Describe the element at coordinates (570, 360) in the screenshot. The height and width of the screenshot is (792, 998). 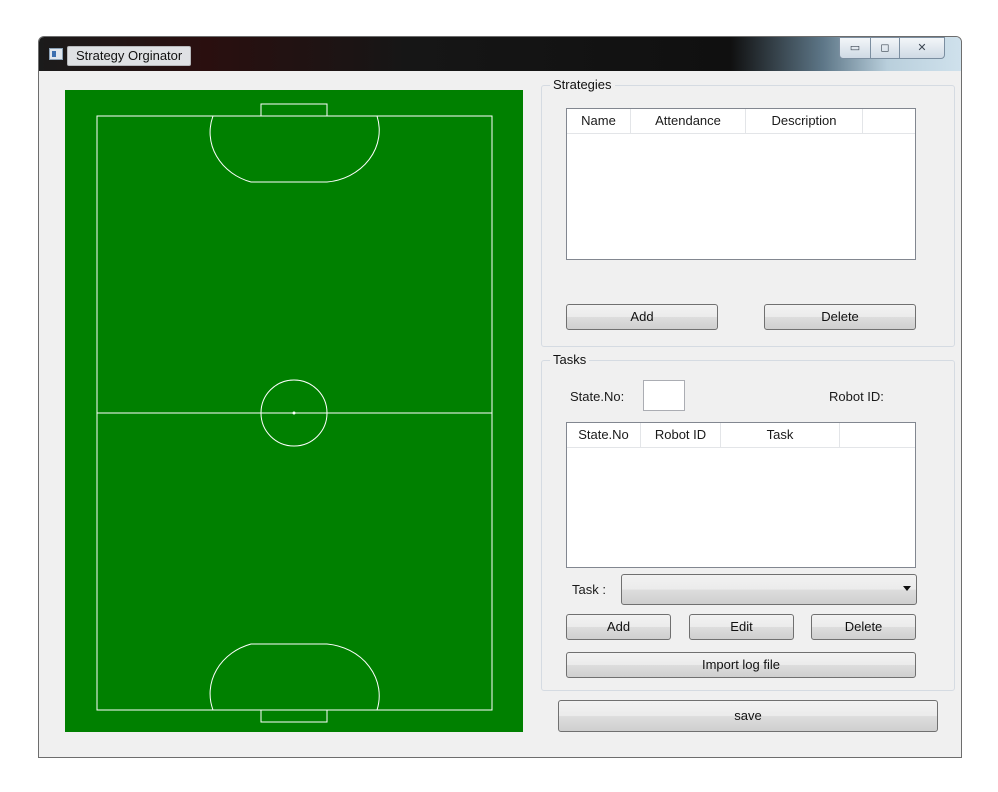
I see `tasks-group-label: Tasks` at that location.